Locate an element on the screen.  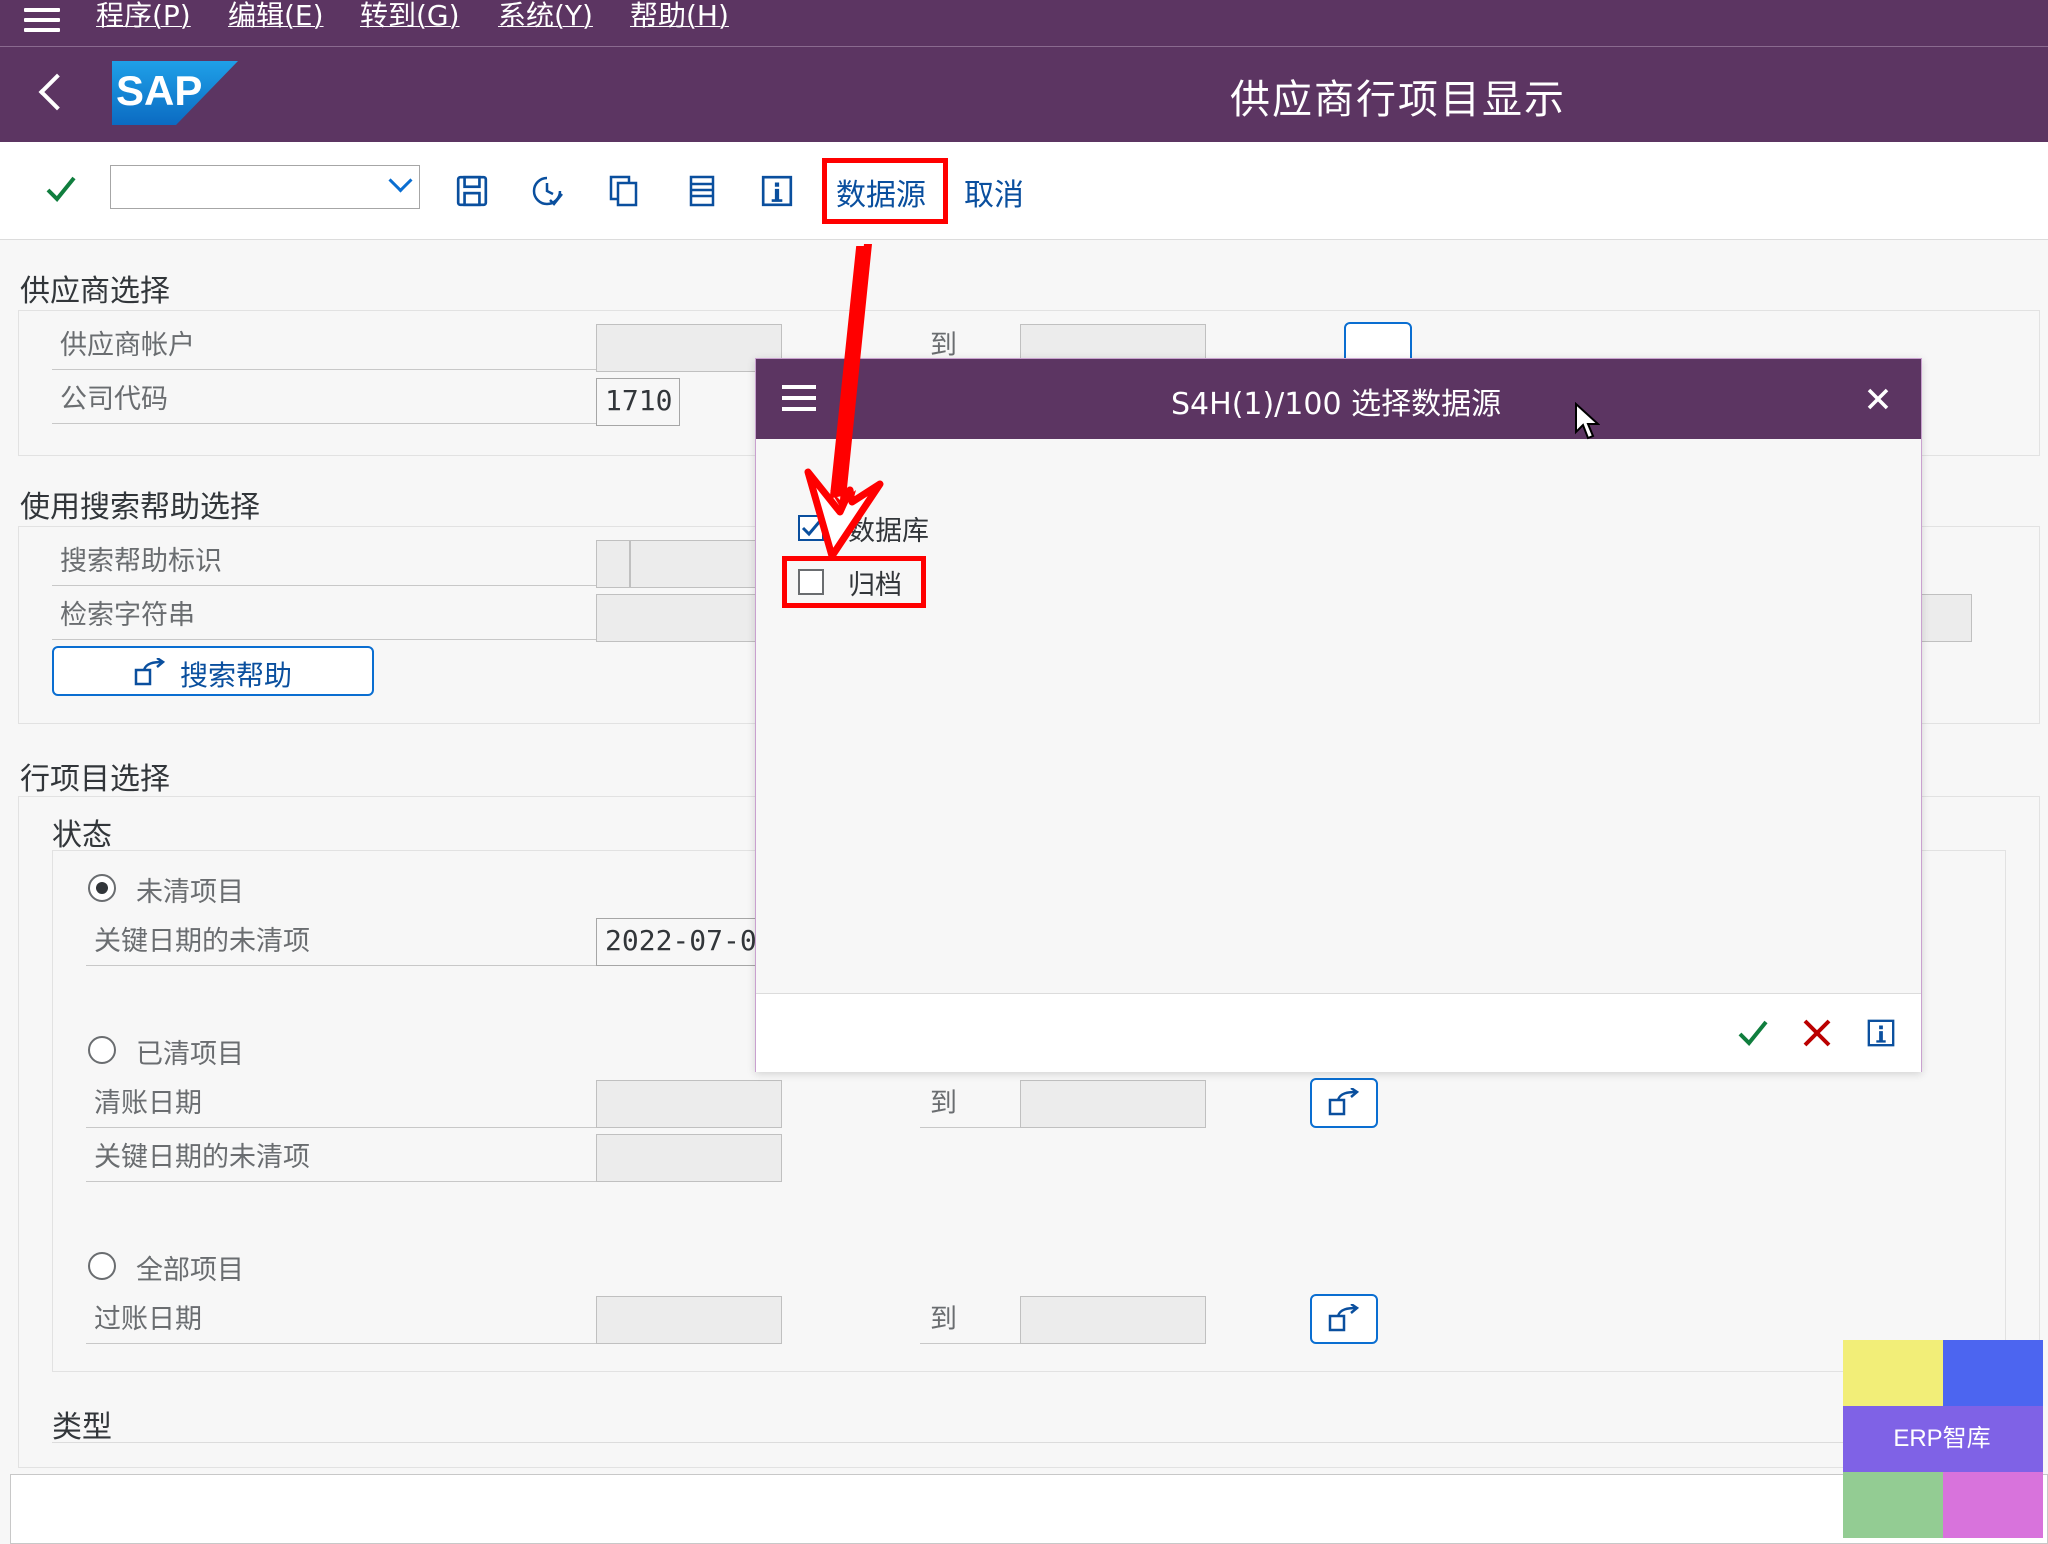
company-code-label: 公司代码 is located at coordinates (324, 402).